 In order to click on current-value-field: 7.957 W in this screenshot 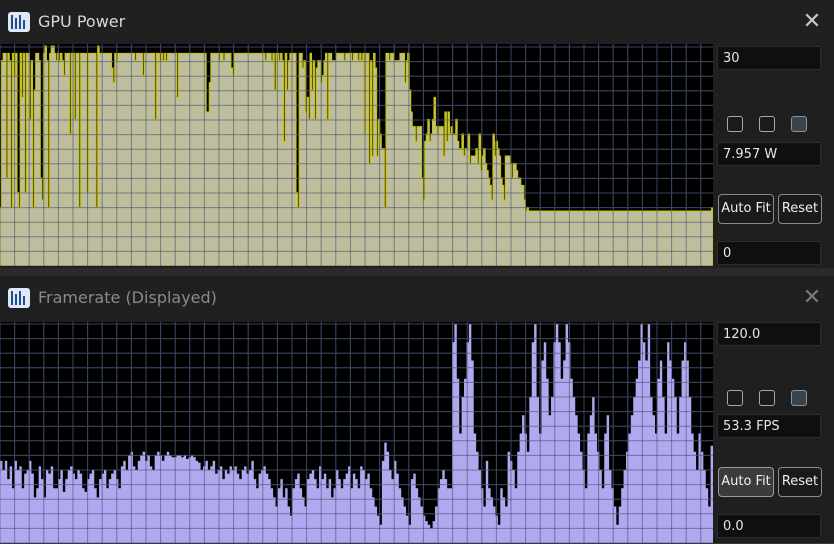, I will do `click(769, 154)`.